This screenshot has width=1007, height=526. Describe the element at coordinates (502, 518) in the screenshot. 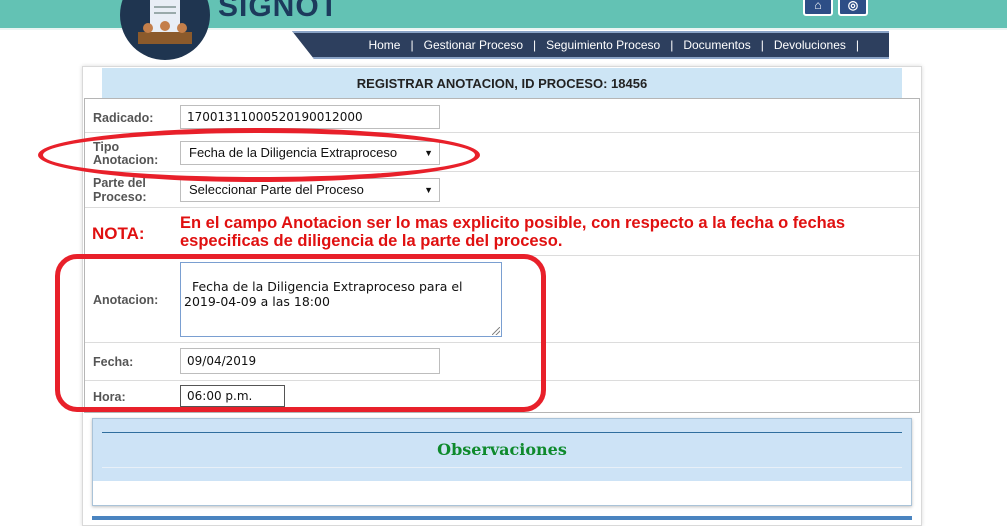

I see `bottom-section-bar` at that location.